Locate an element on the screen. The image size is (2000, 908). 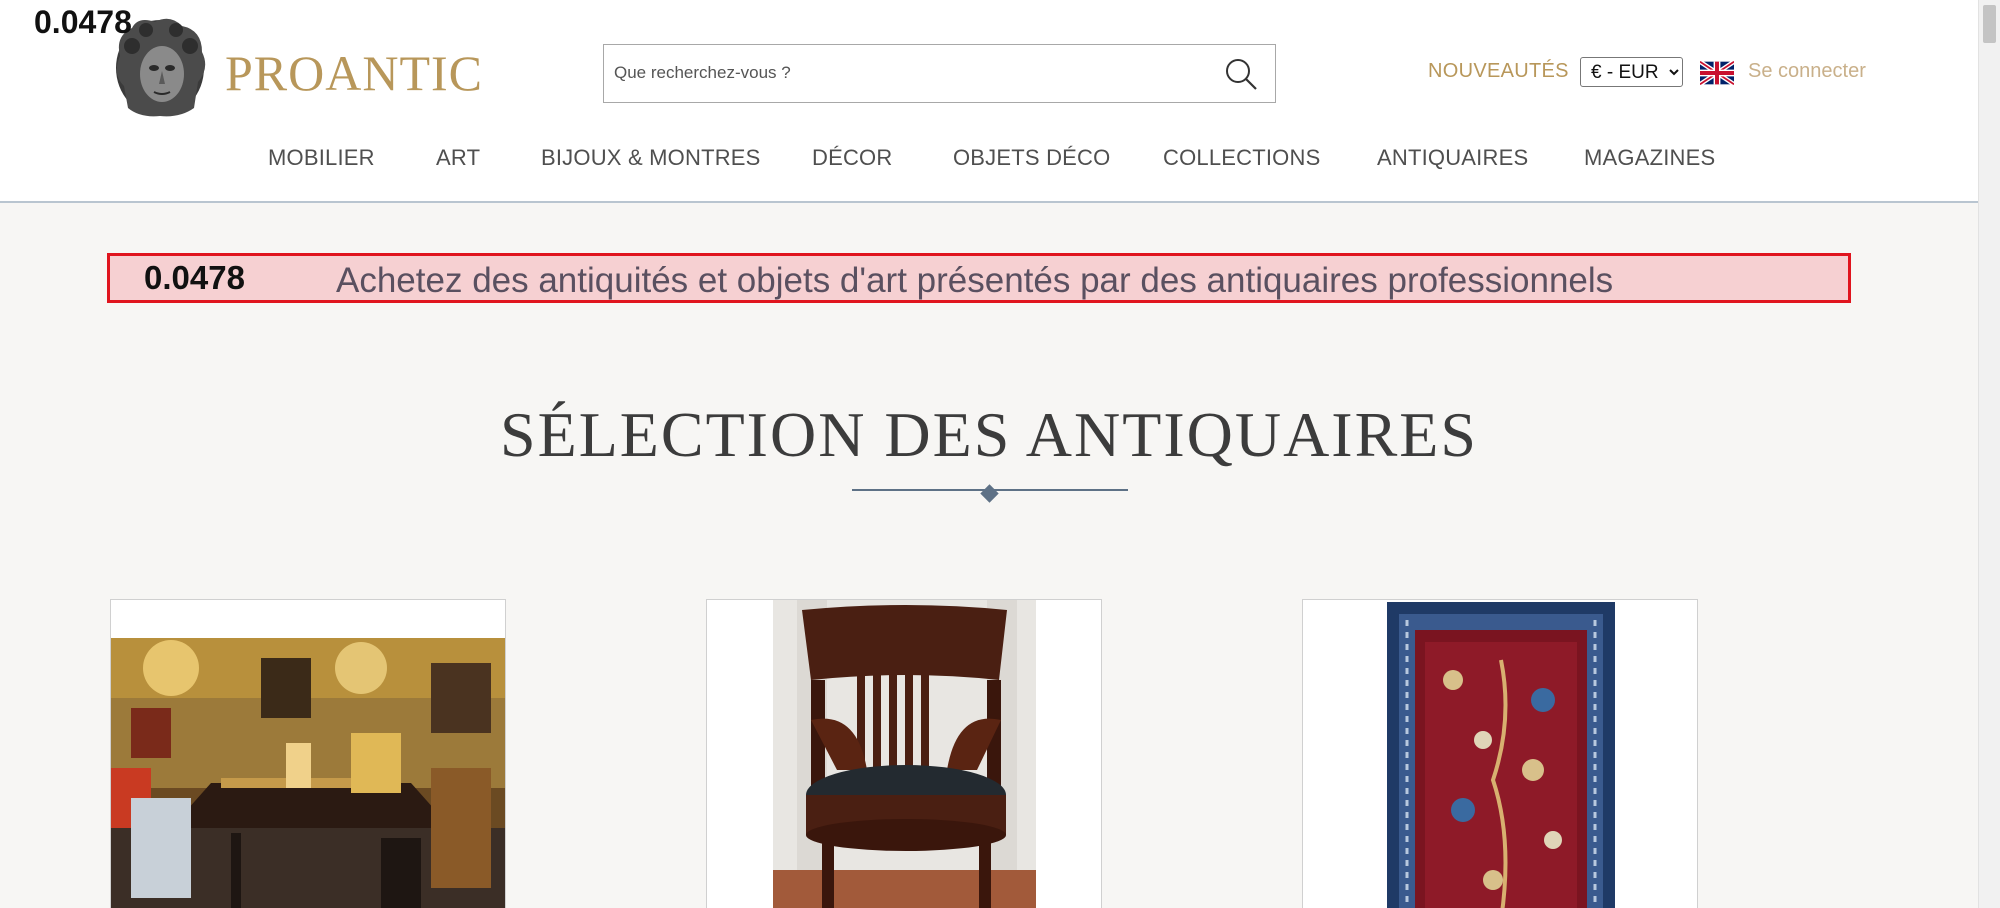
persian-rug-image is located at coordinates (1500, 754).